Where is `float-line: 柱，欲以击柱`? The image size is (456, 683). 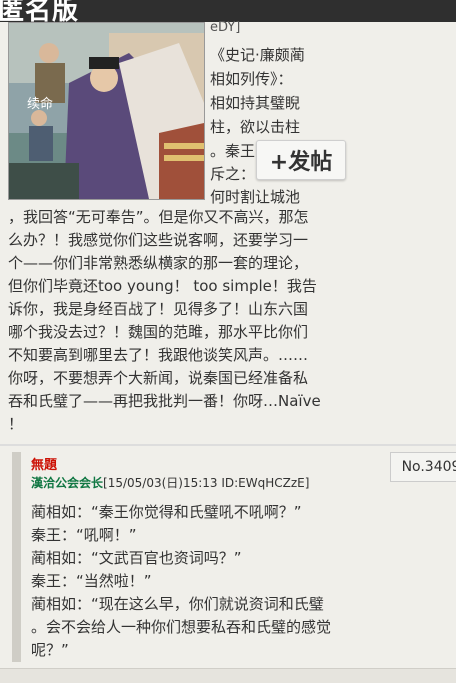 float-line: 柱，欲以击柱 is located at coordinates (255, 127).